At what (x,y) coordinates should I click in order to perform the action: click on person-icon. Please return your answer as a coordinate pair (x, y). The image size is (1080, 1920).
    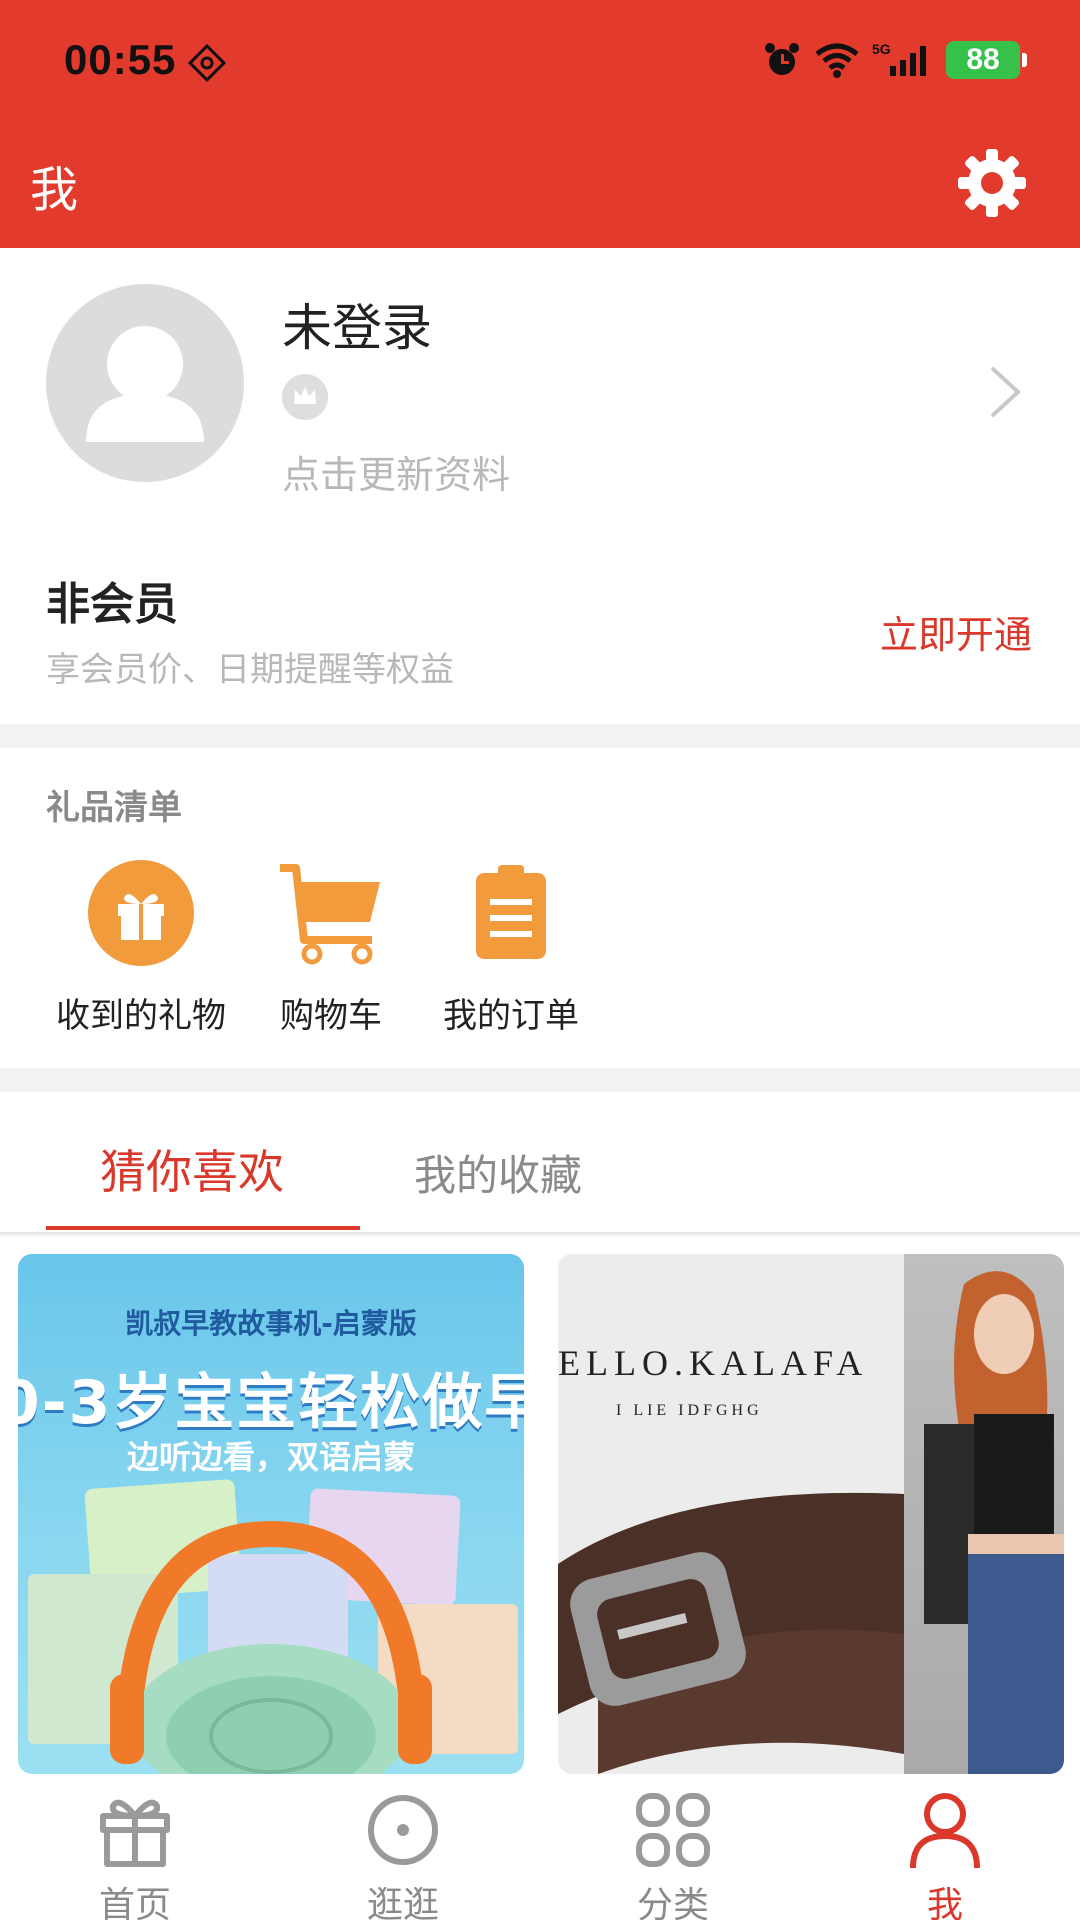
    Looking at the image, I should click on (945, 1831).